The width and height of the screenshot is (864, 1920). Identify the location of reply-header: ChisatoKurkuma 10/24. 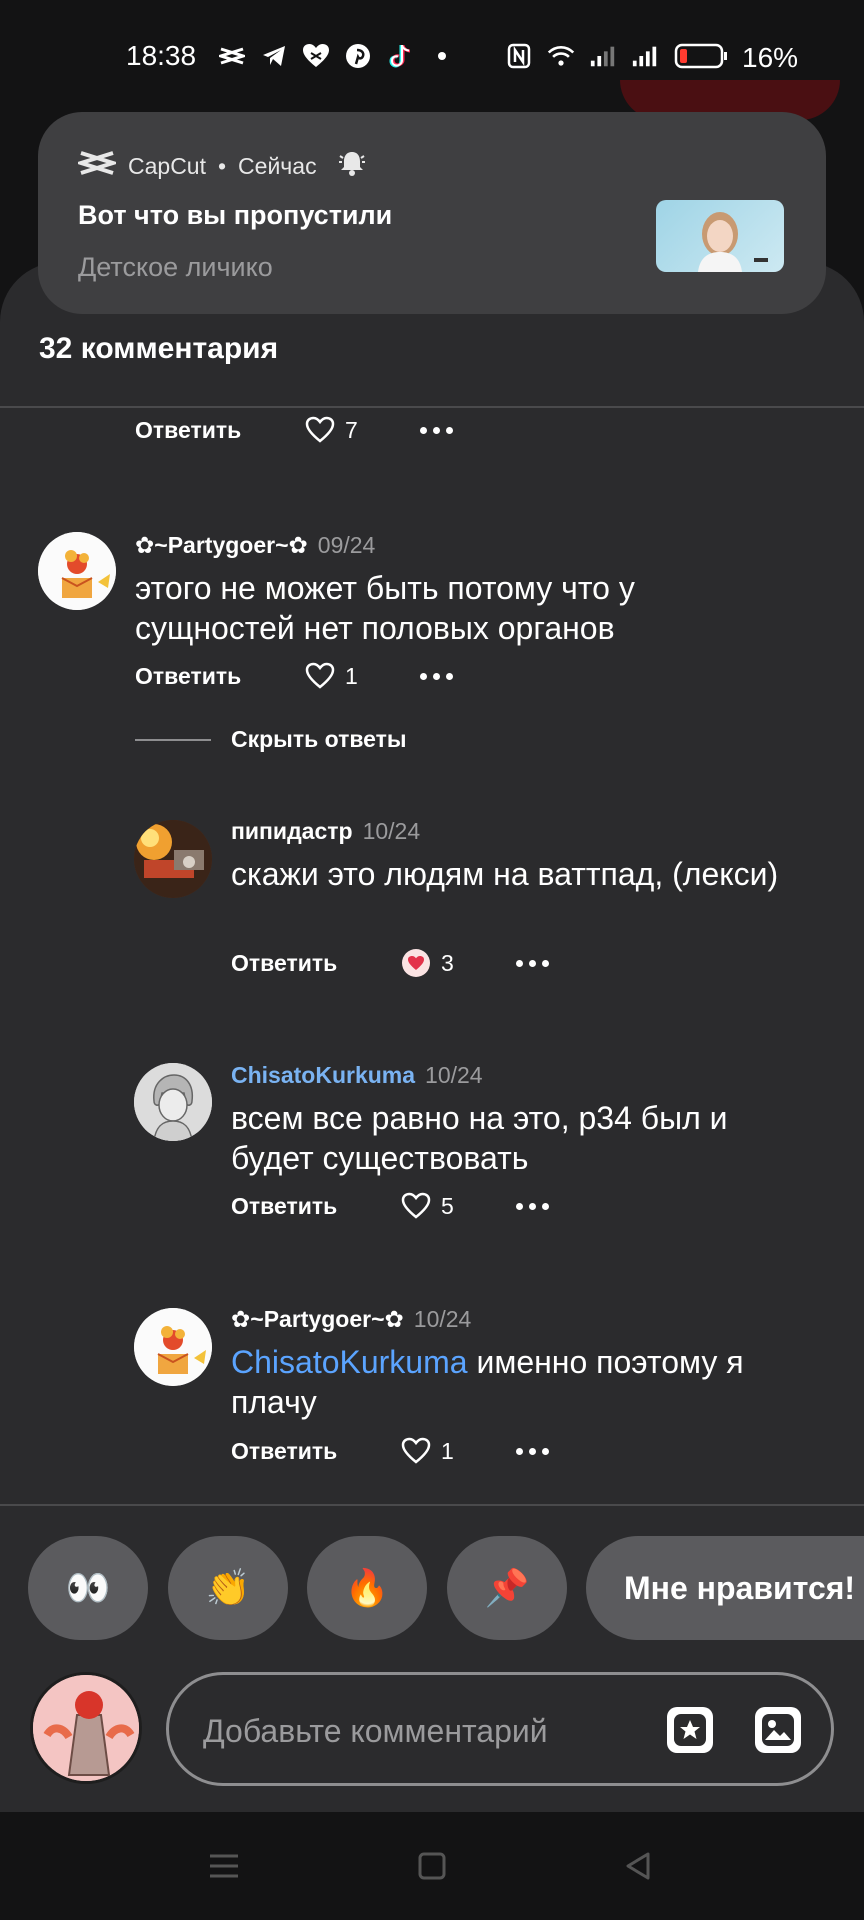
(357, 1075).